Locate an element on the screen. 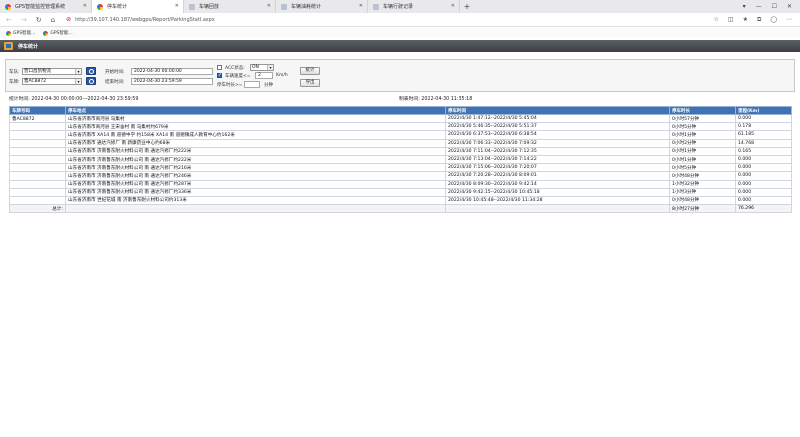 The image size is (800, 437). tab-label: GPS智能监控管理系统 is located at coordinates (40, 7).